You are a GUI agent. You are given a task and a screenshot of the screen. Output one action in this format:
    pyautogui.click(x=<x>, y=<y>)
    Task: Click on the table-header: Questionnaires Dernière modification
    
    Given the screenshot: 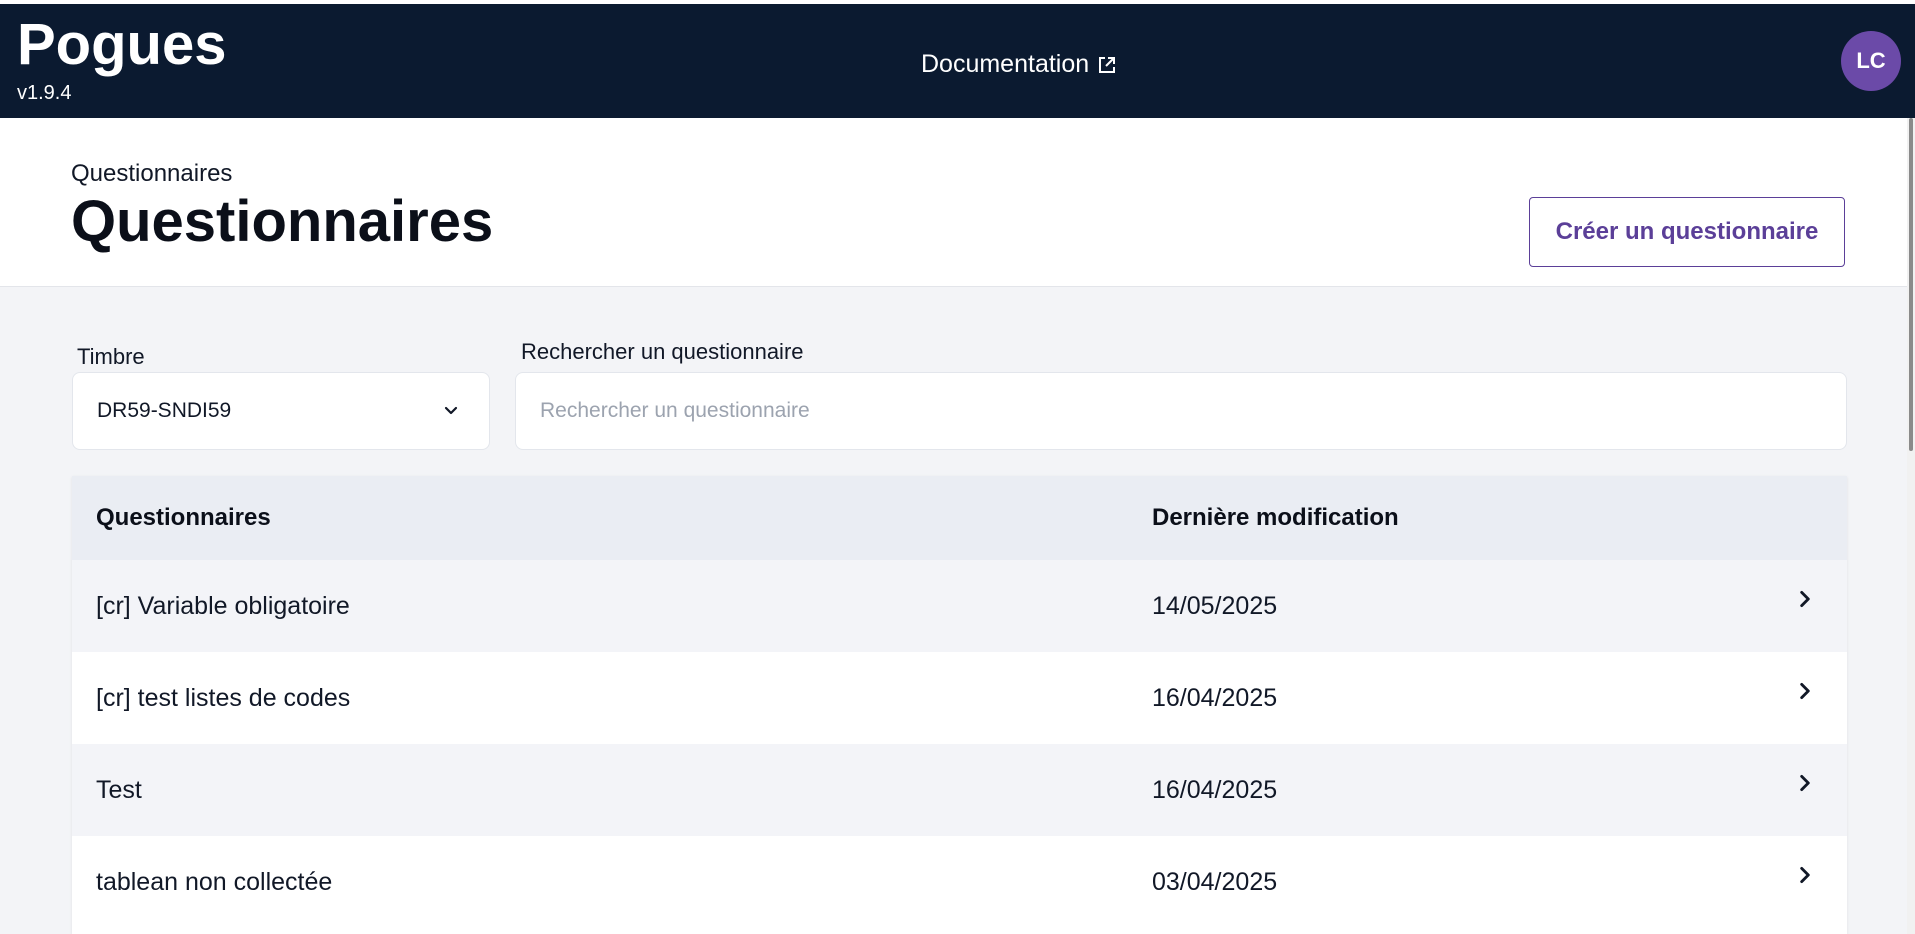 What is the action you would take?
    pyautogui.click(x=959, y=518)
    